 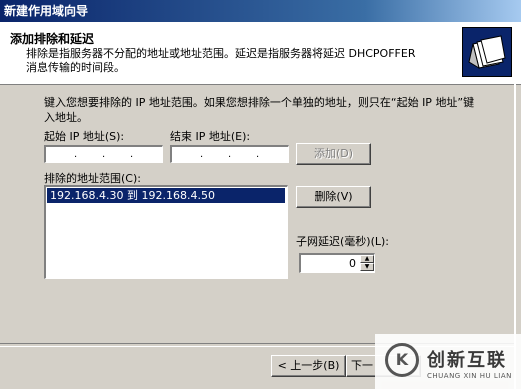 I want to click on spin-down-icon: ▼, so click(x=367, y=267).